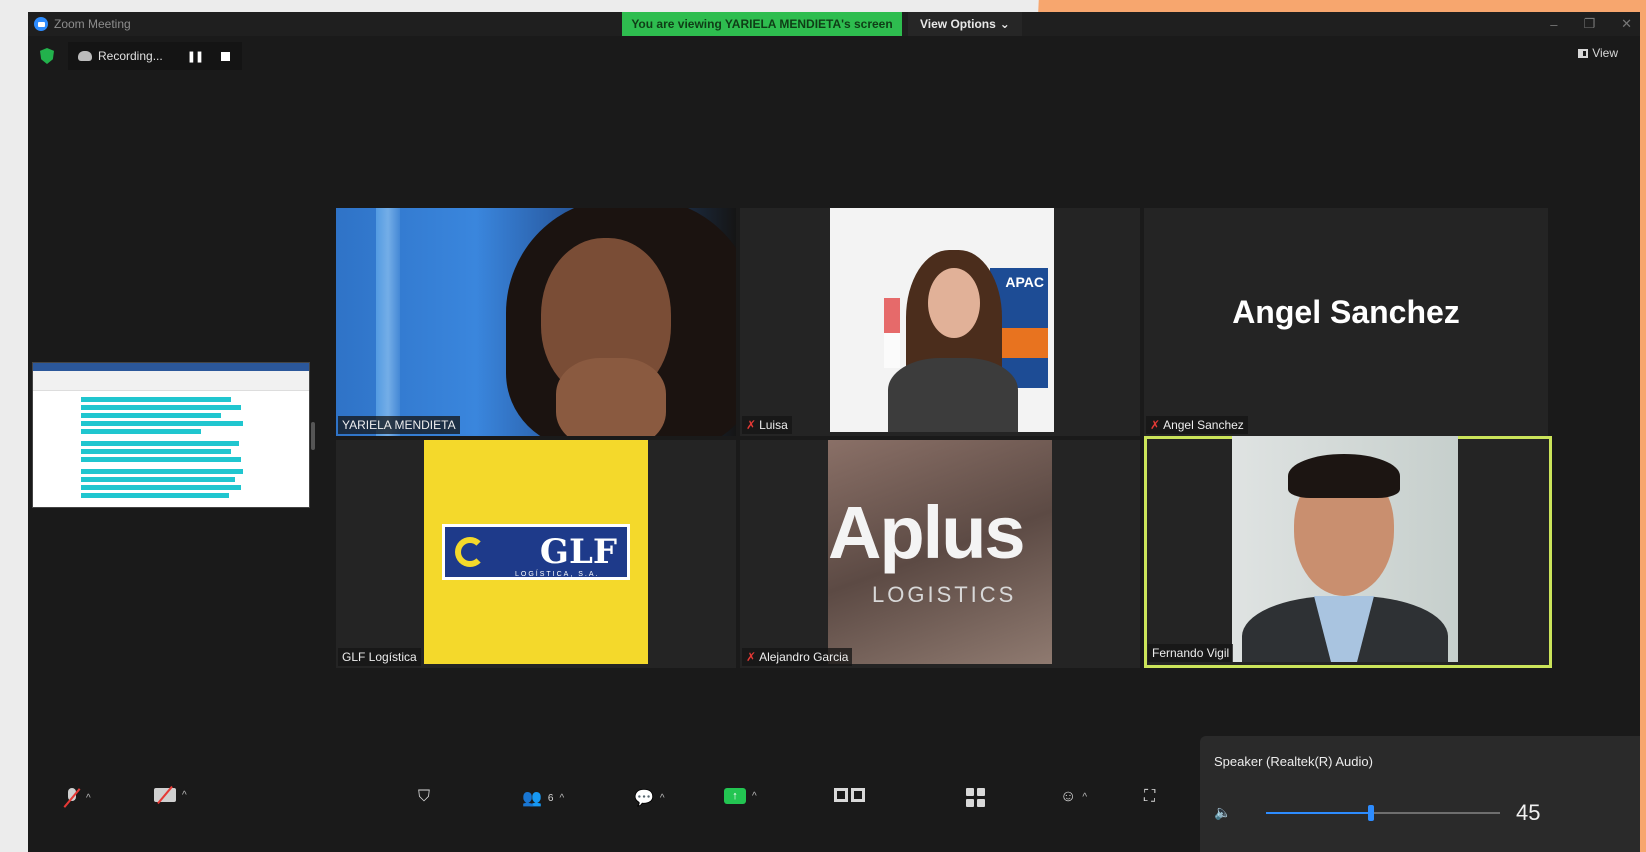 The width and height of the screenshot is (1646, 852). I want to click on participant-name-card: Angel Sanchez, so click(1346, 311).